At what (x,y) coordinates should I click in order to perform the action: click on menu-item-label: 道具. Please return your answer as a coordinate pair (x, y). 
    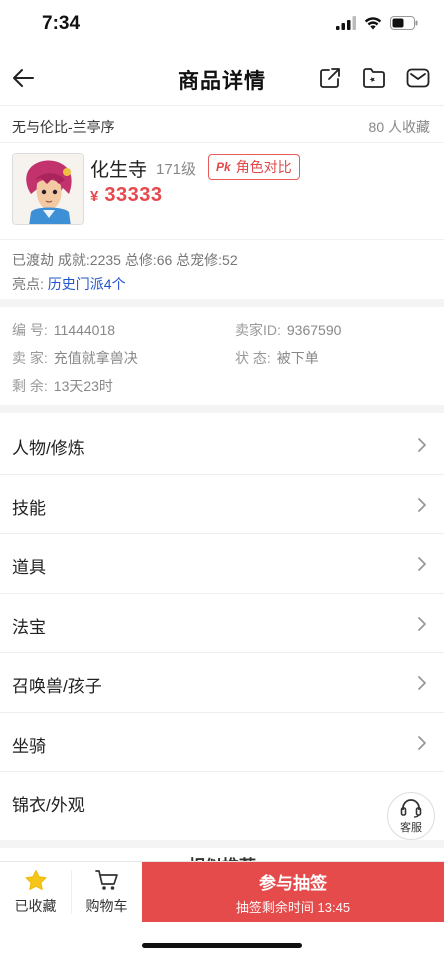
    Looking at the image, I should click on (29, 567).